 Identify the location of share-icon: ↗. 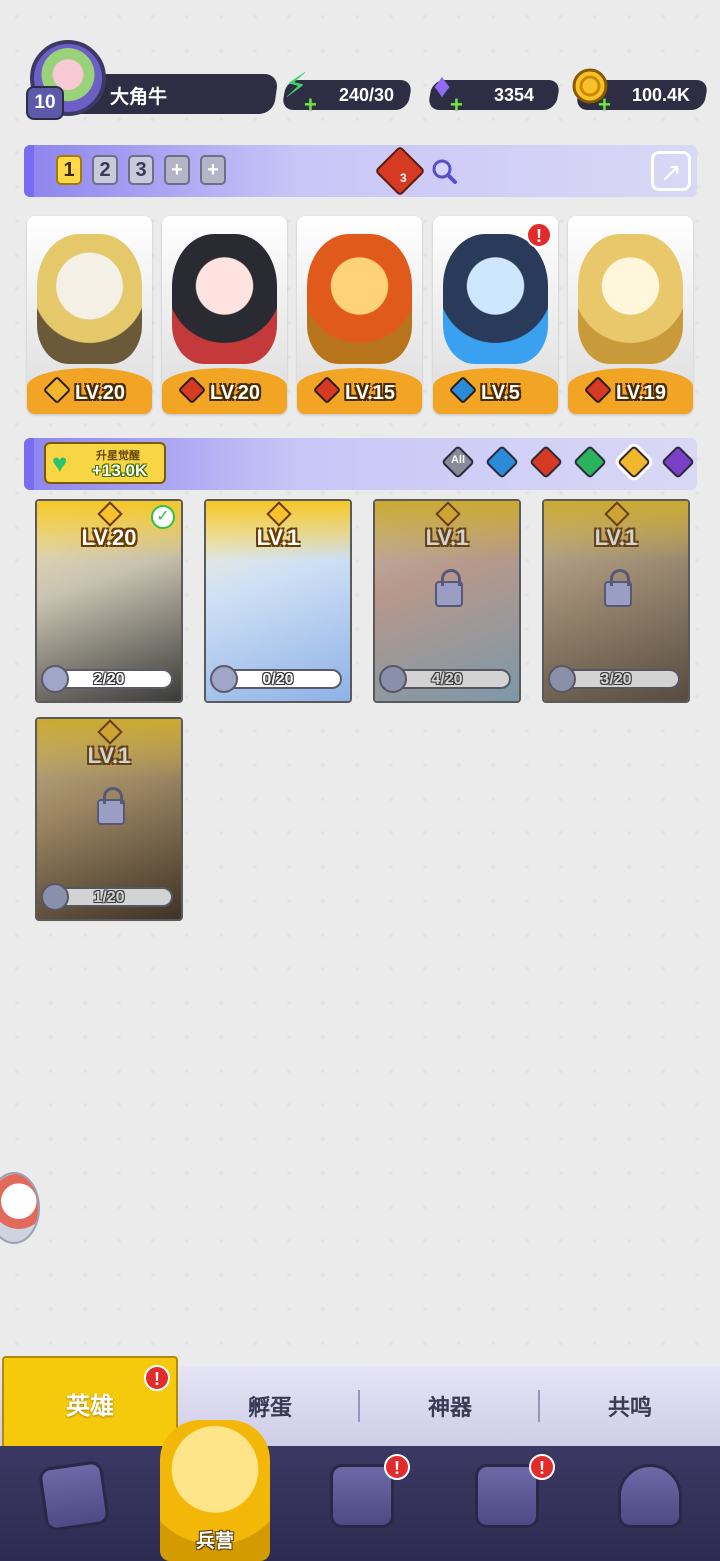
(671, 171).